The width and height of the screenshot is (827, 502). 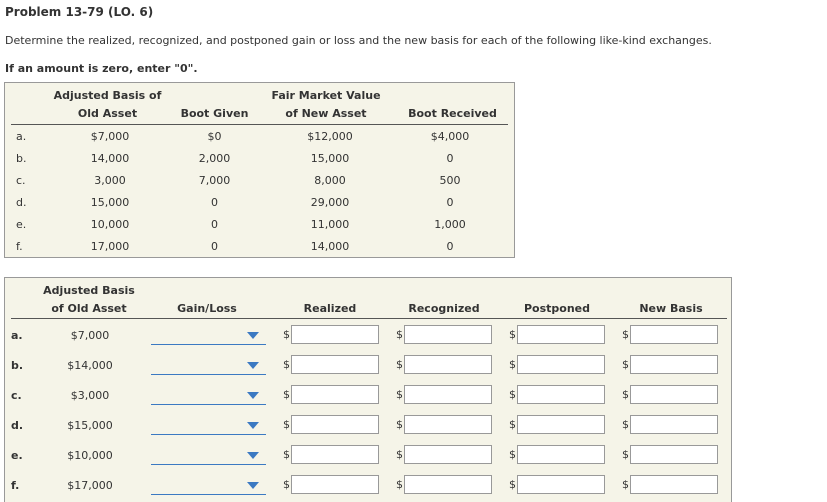 What do you see at coordinates (207, 308) in the screenshot?
I see `ans-col-gain-loss: Gain/Loss` at bounding box center [207, 308].